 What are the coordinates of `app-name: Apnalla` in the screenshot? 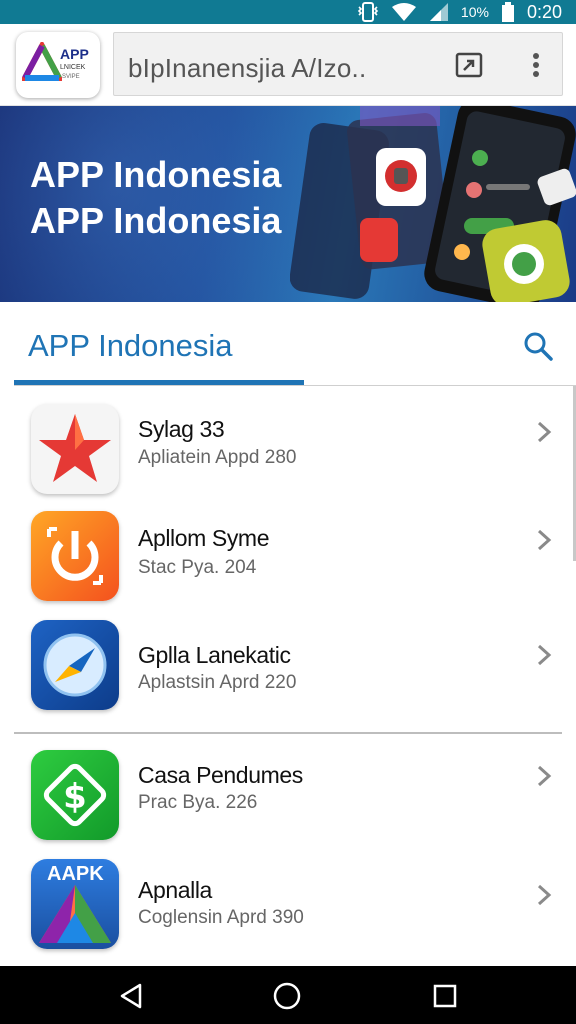 It's located at (175, 890).